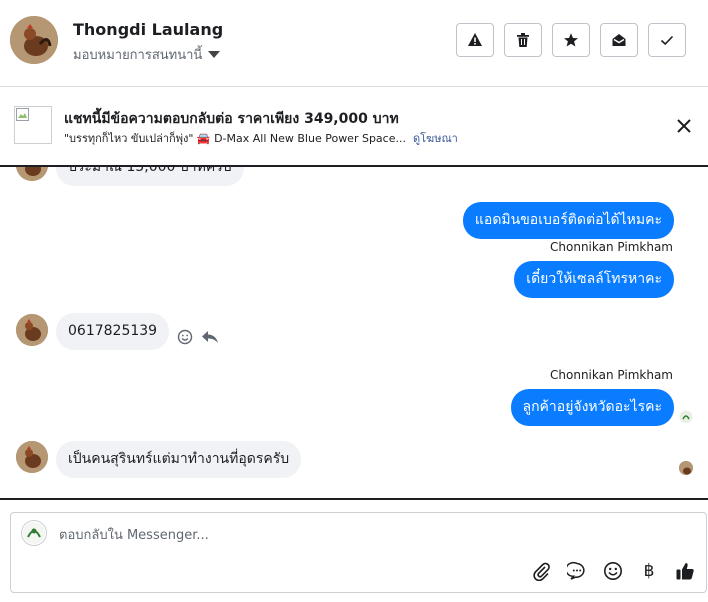  I want to click on close-ad-button, so click(684, 126).